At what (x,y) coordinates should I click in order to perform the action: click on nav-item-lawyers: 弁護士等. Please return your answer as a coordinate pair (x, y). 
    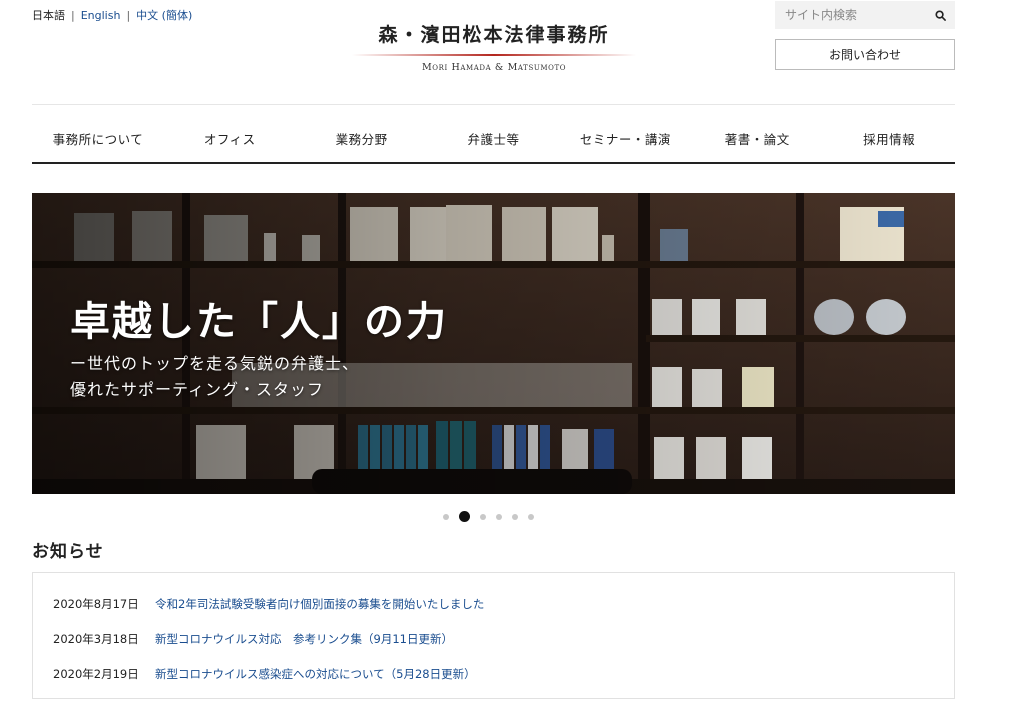
    Looking at the image, I should click on (494, 138).